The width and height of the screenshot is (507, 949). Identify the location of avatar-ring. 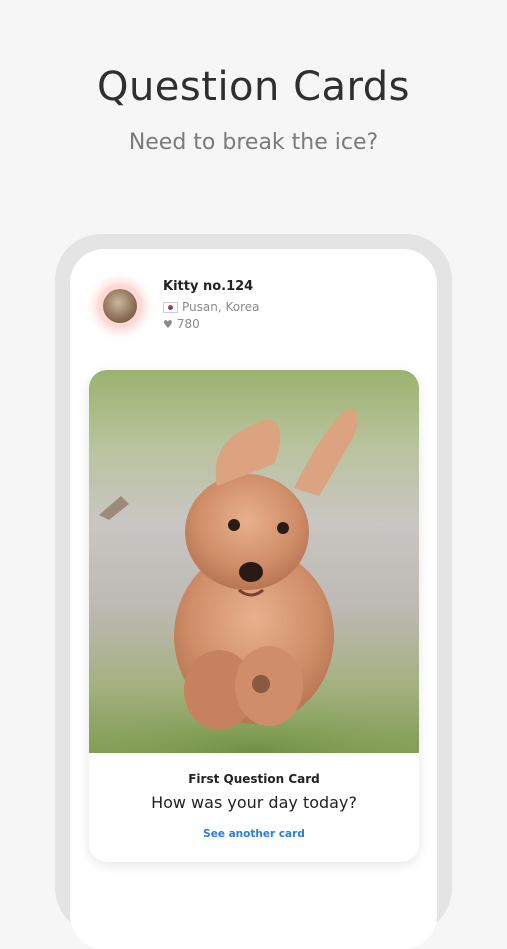
(120, 306).